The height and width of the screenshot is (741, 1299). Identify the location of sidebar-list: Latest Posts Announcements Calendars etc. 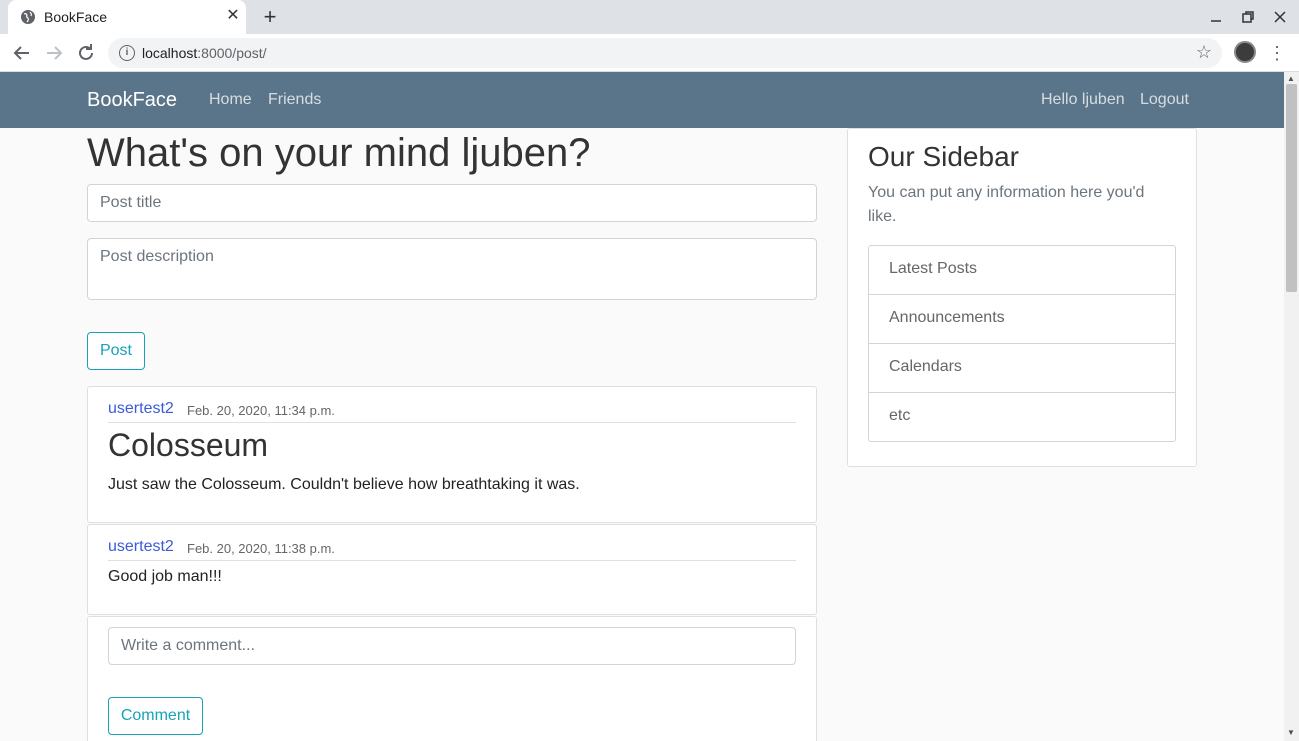
(1022, 343).